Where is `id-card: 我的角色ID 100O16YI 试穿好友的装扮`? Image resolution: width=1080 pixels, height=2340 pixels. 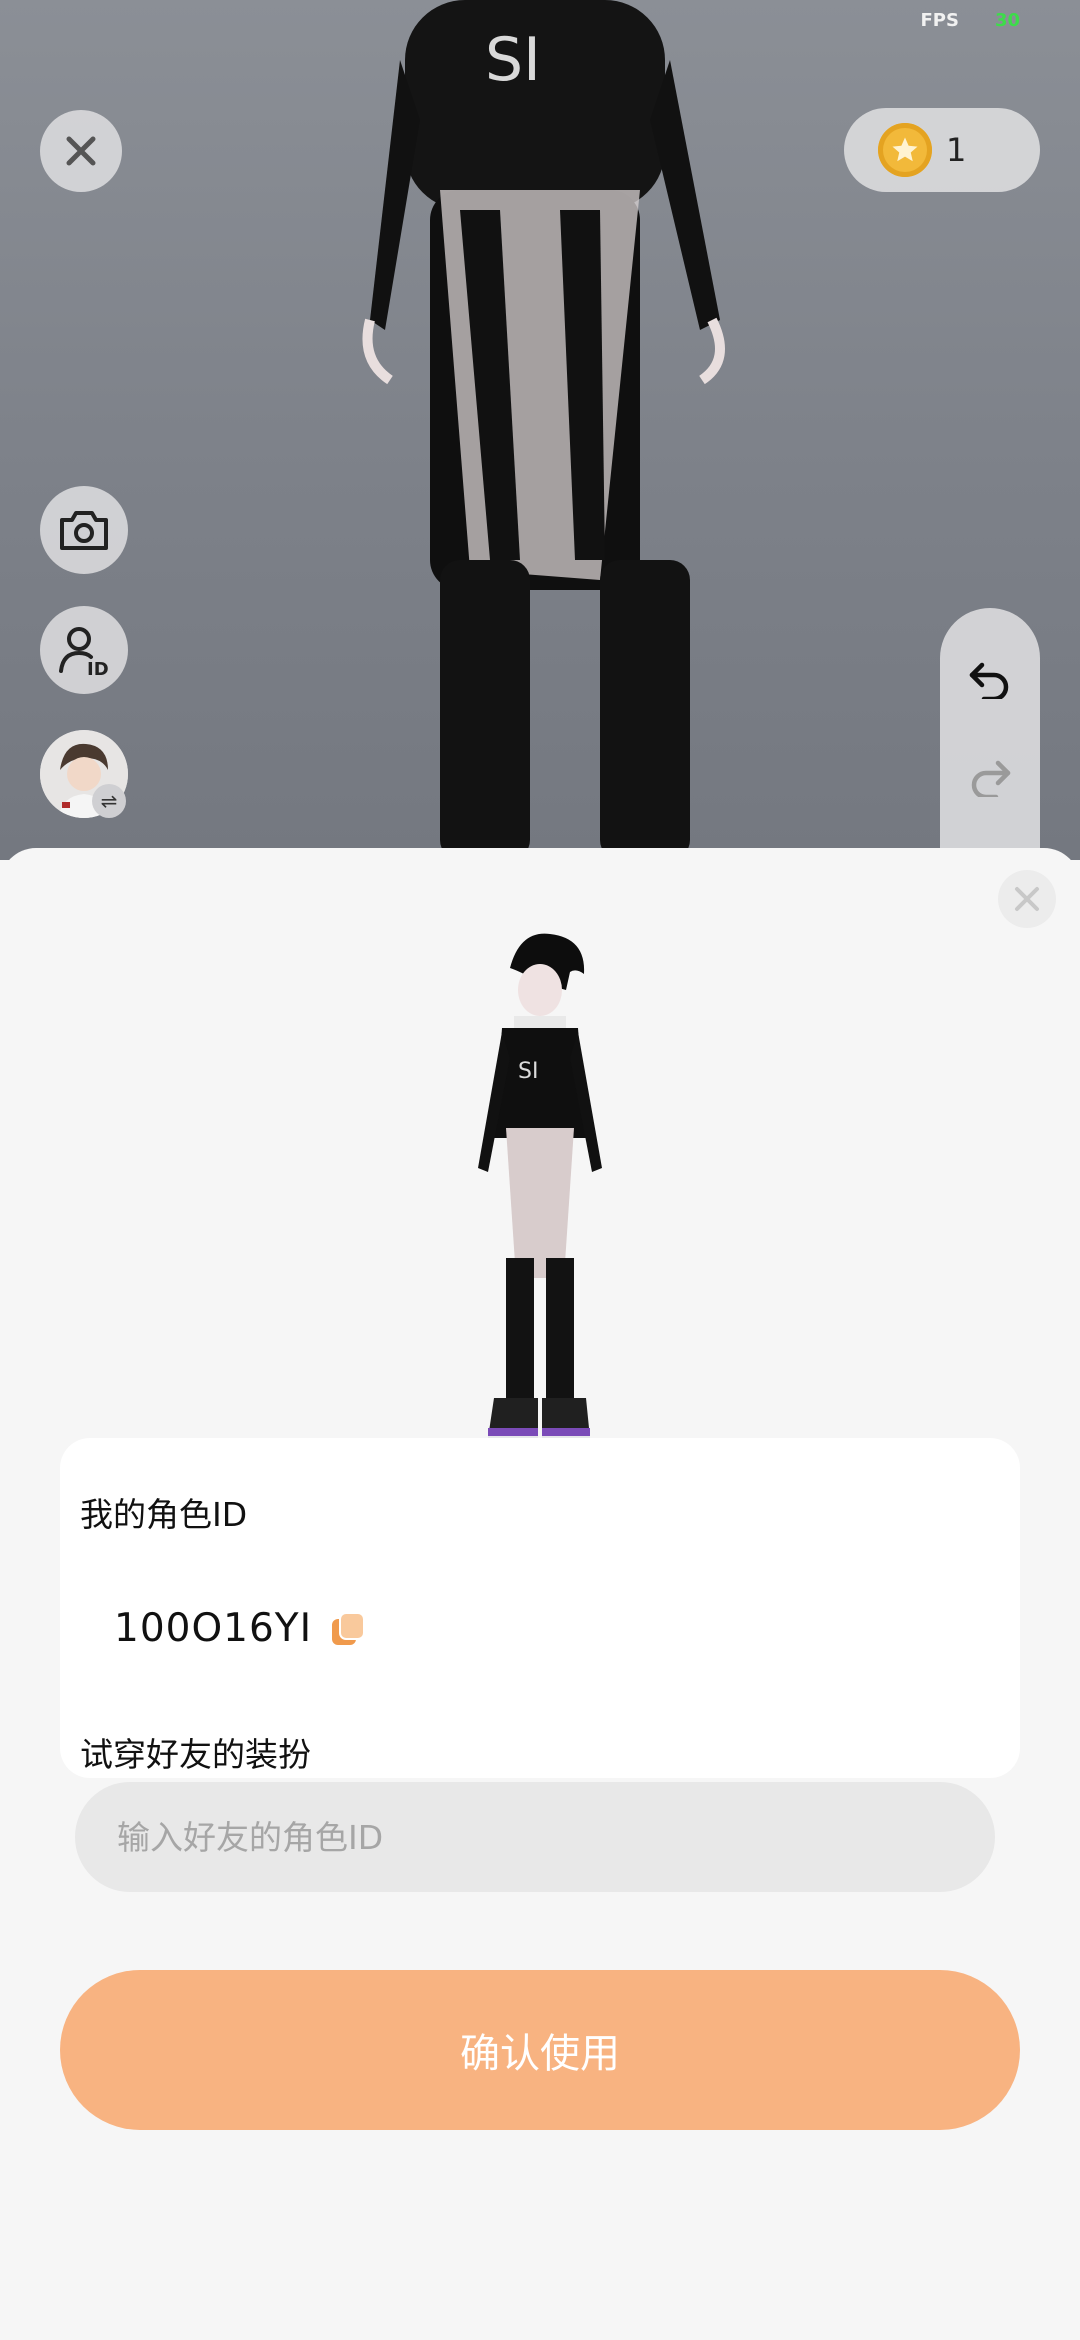 id-card: 我的角色ID 100O16YI 试穿好友的装扮 is located at coordinates (540, 1608).